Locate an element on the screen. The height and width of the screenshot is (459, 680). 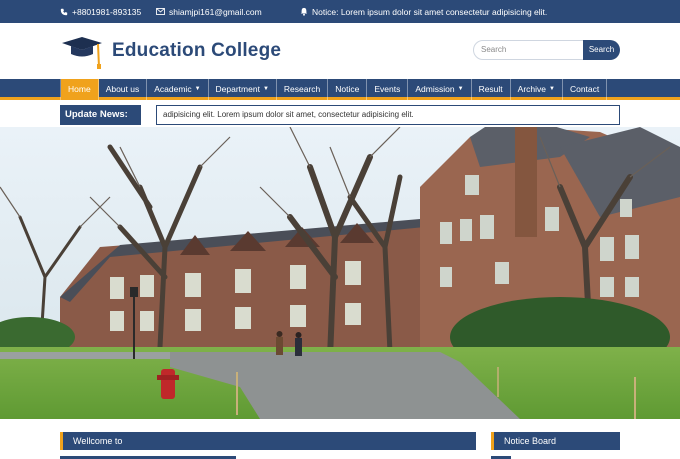
notice-board-header: Notice Board is located at coordinates (555, 441).